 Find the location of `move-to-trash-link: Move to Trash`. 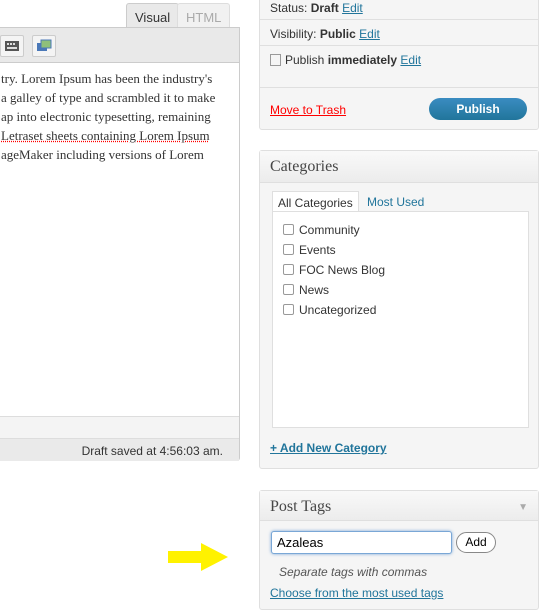

move-to-trash-link: Move to Trash is located at coordinates (308, 110).